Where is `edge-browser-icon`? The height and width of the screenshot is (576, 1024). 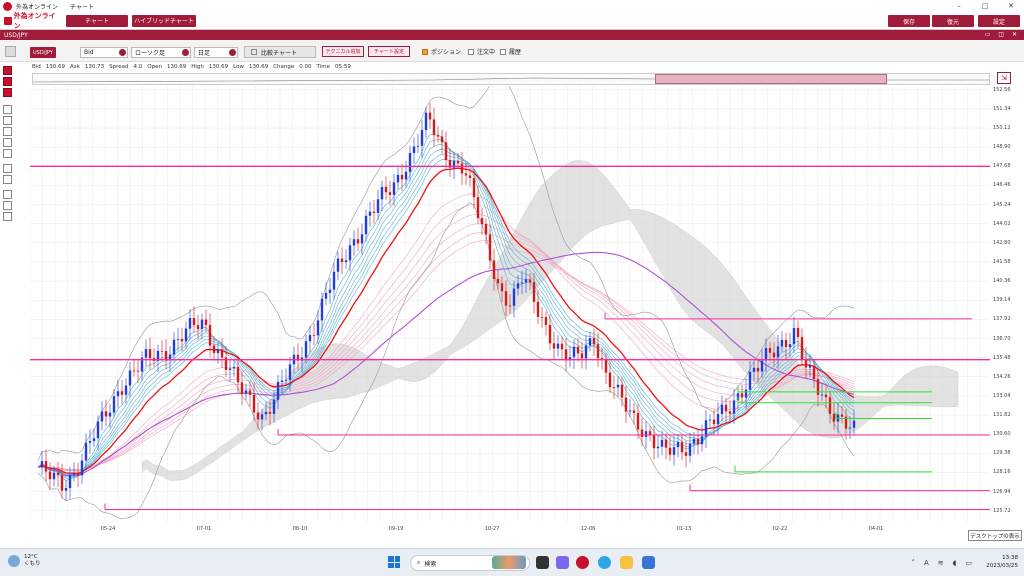 edge-browser-icon is located at coordinates (604, 562).